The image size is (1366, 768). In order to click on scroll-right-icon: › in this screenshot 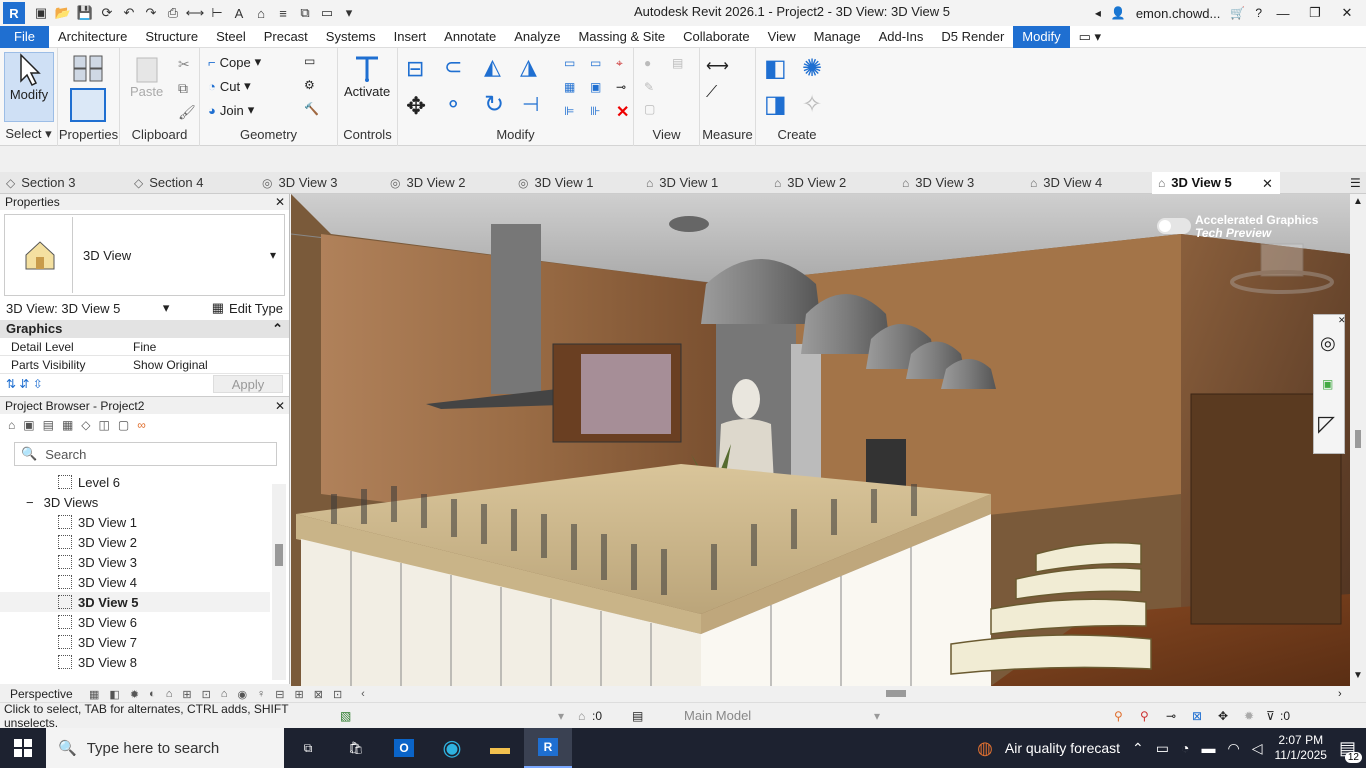, I will do `click(1340, 694)`.